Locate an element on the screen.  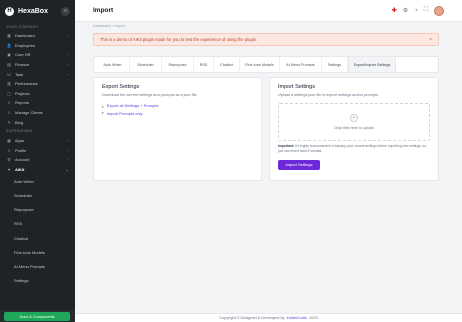
folder-icon: ▢ is located at coordinates (9, 93).